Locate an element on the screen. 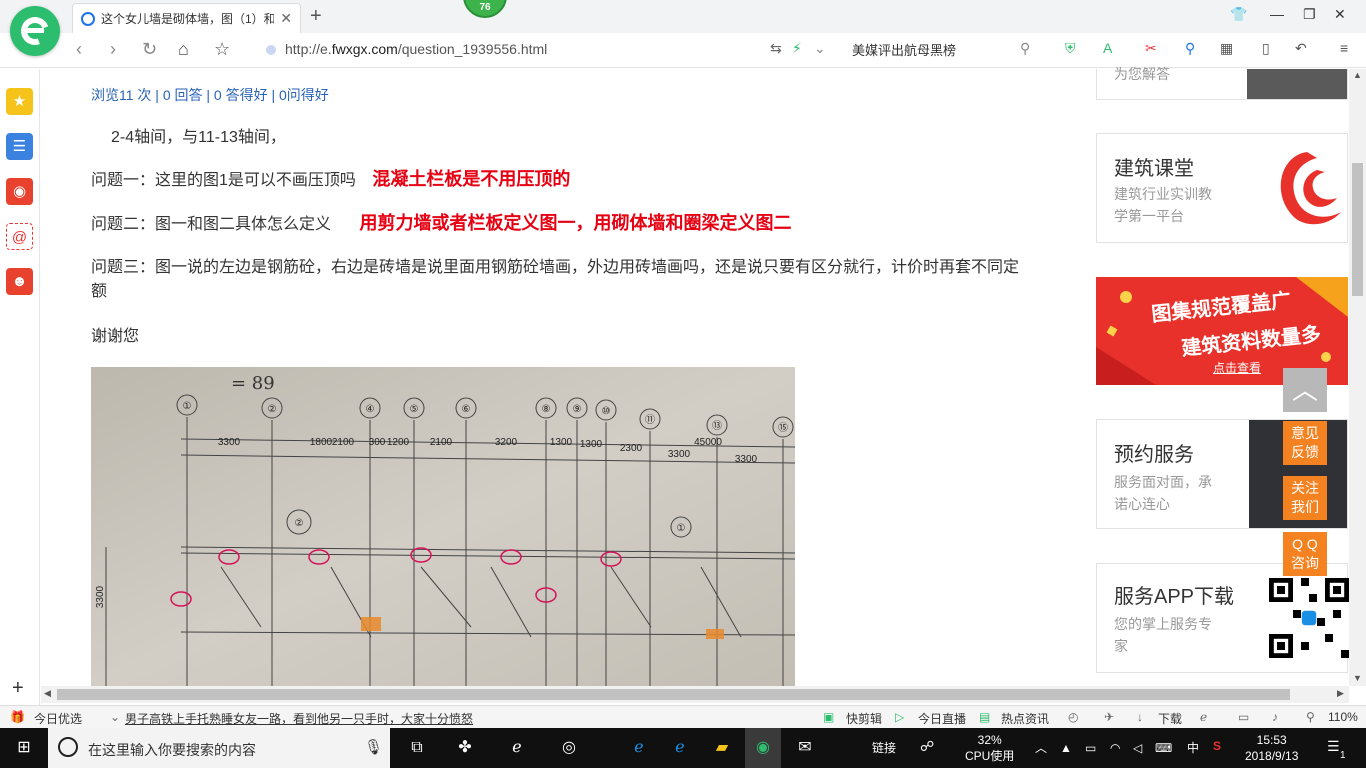 Image resolution: width=1366 pixels, height=768 pixels. home-icon: ⌂ is located at coordinates (183, 49).